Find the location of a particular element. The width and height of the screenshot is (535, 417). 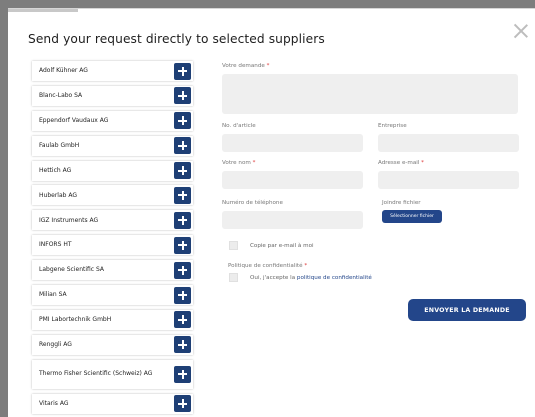

supplier-name: Milian SA is located at coordinates (53, 295).